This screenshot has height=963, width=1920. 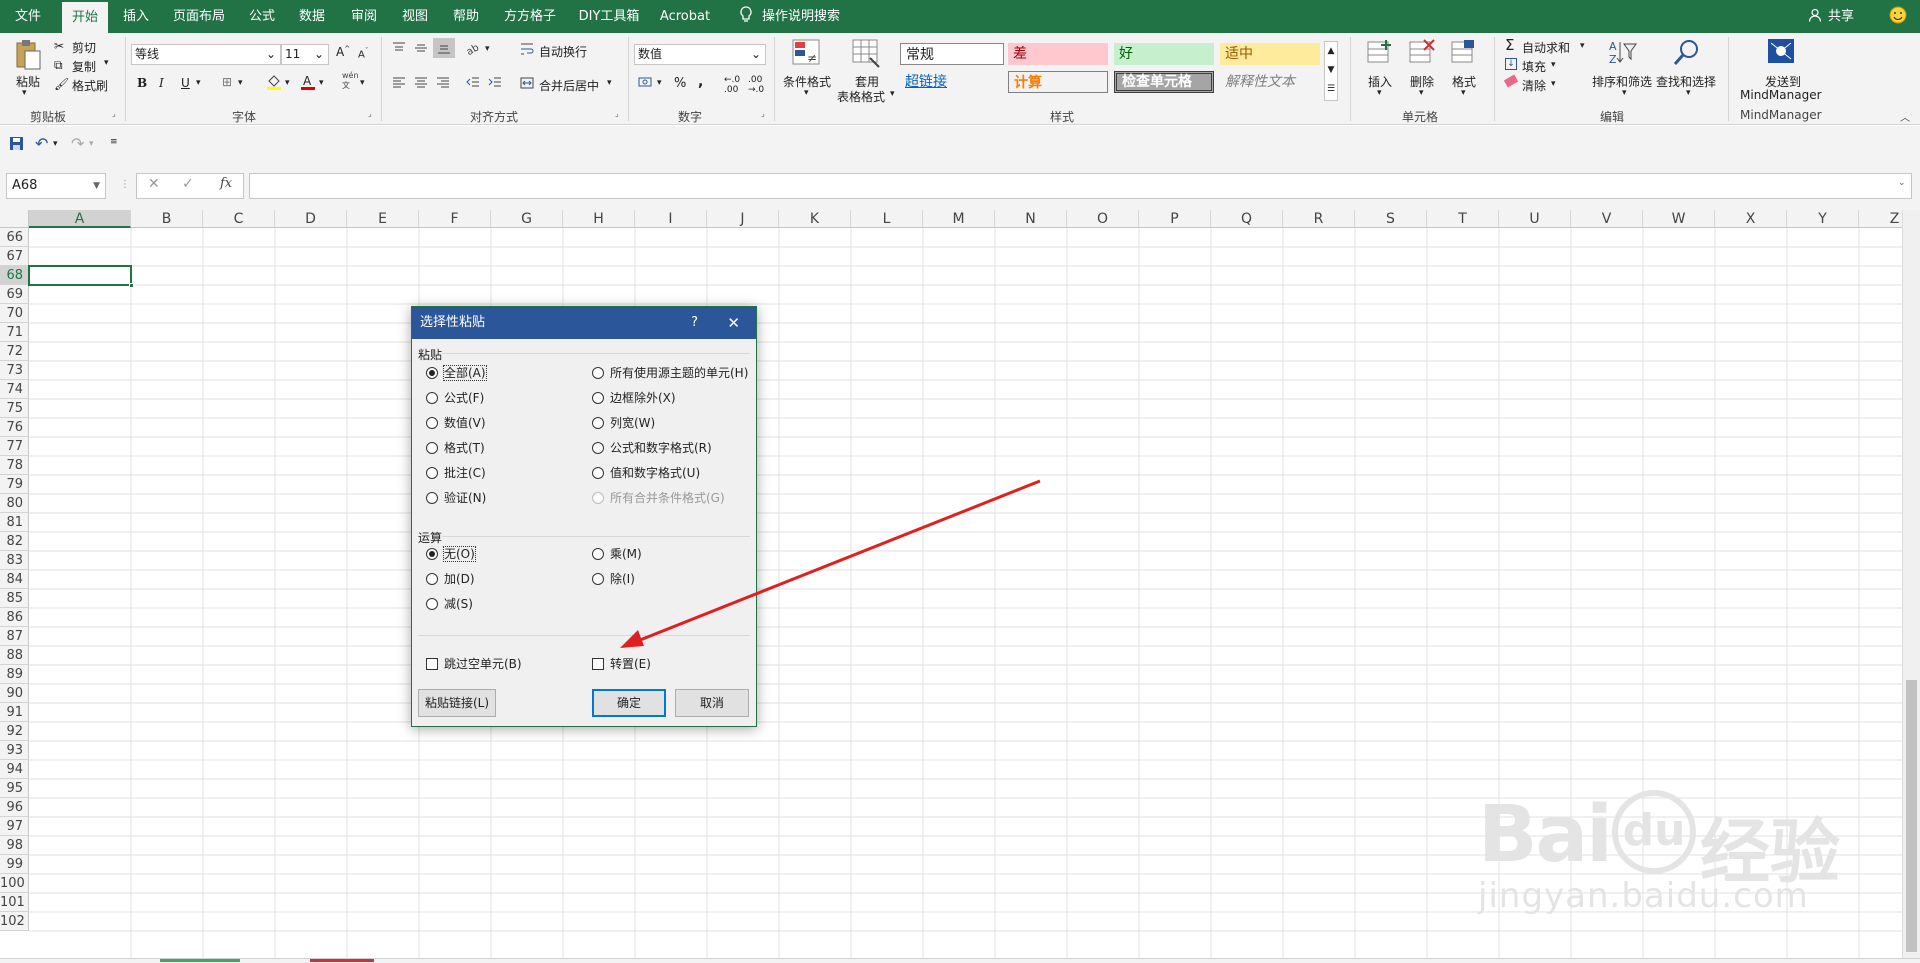 I want to click on arrow-head, so click(x=632, y=639).